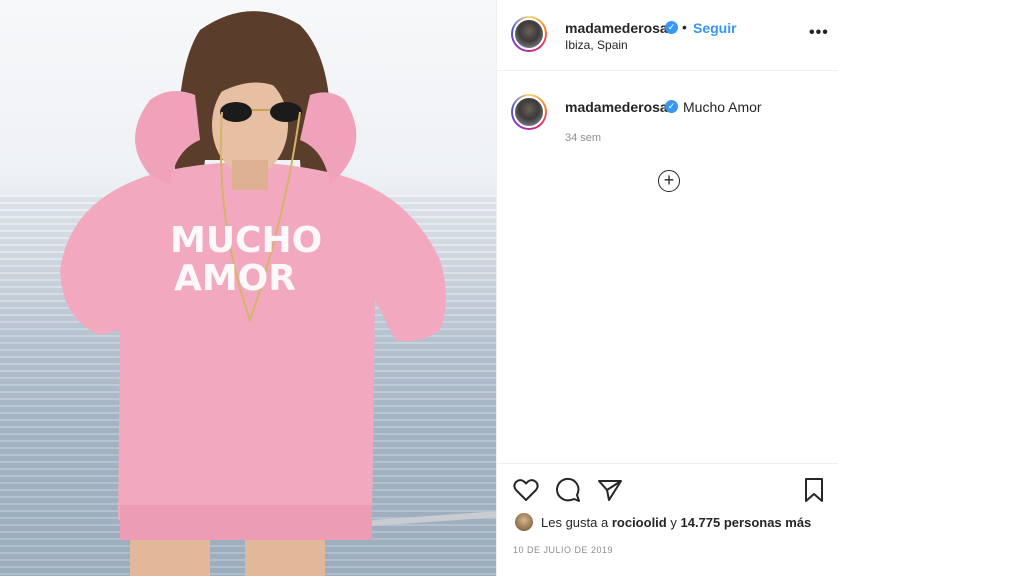  I want to click on bookmark-icon, so click(814, 490).